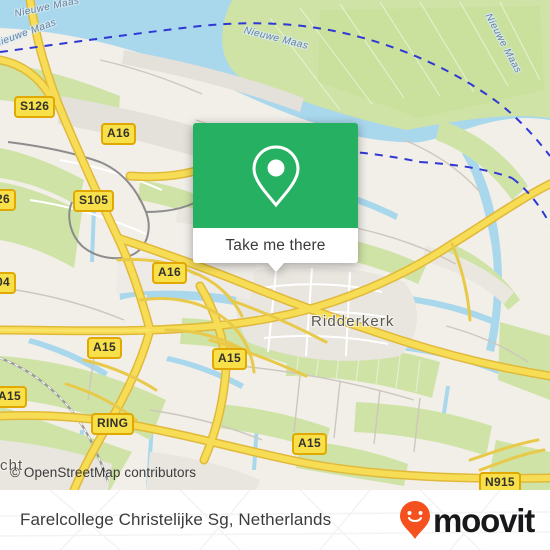 The image size is (550, 550). What do you see at coordinates (500, 481) in the screenshot?
I see `road-shield: N915` at bounding box center [500, 481].